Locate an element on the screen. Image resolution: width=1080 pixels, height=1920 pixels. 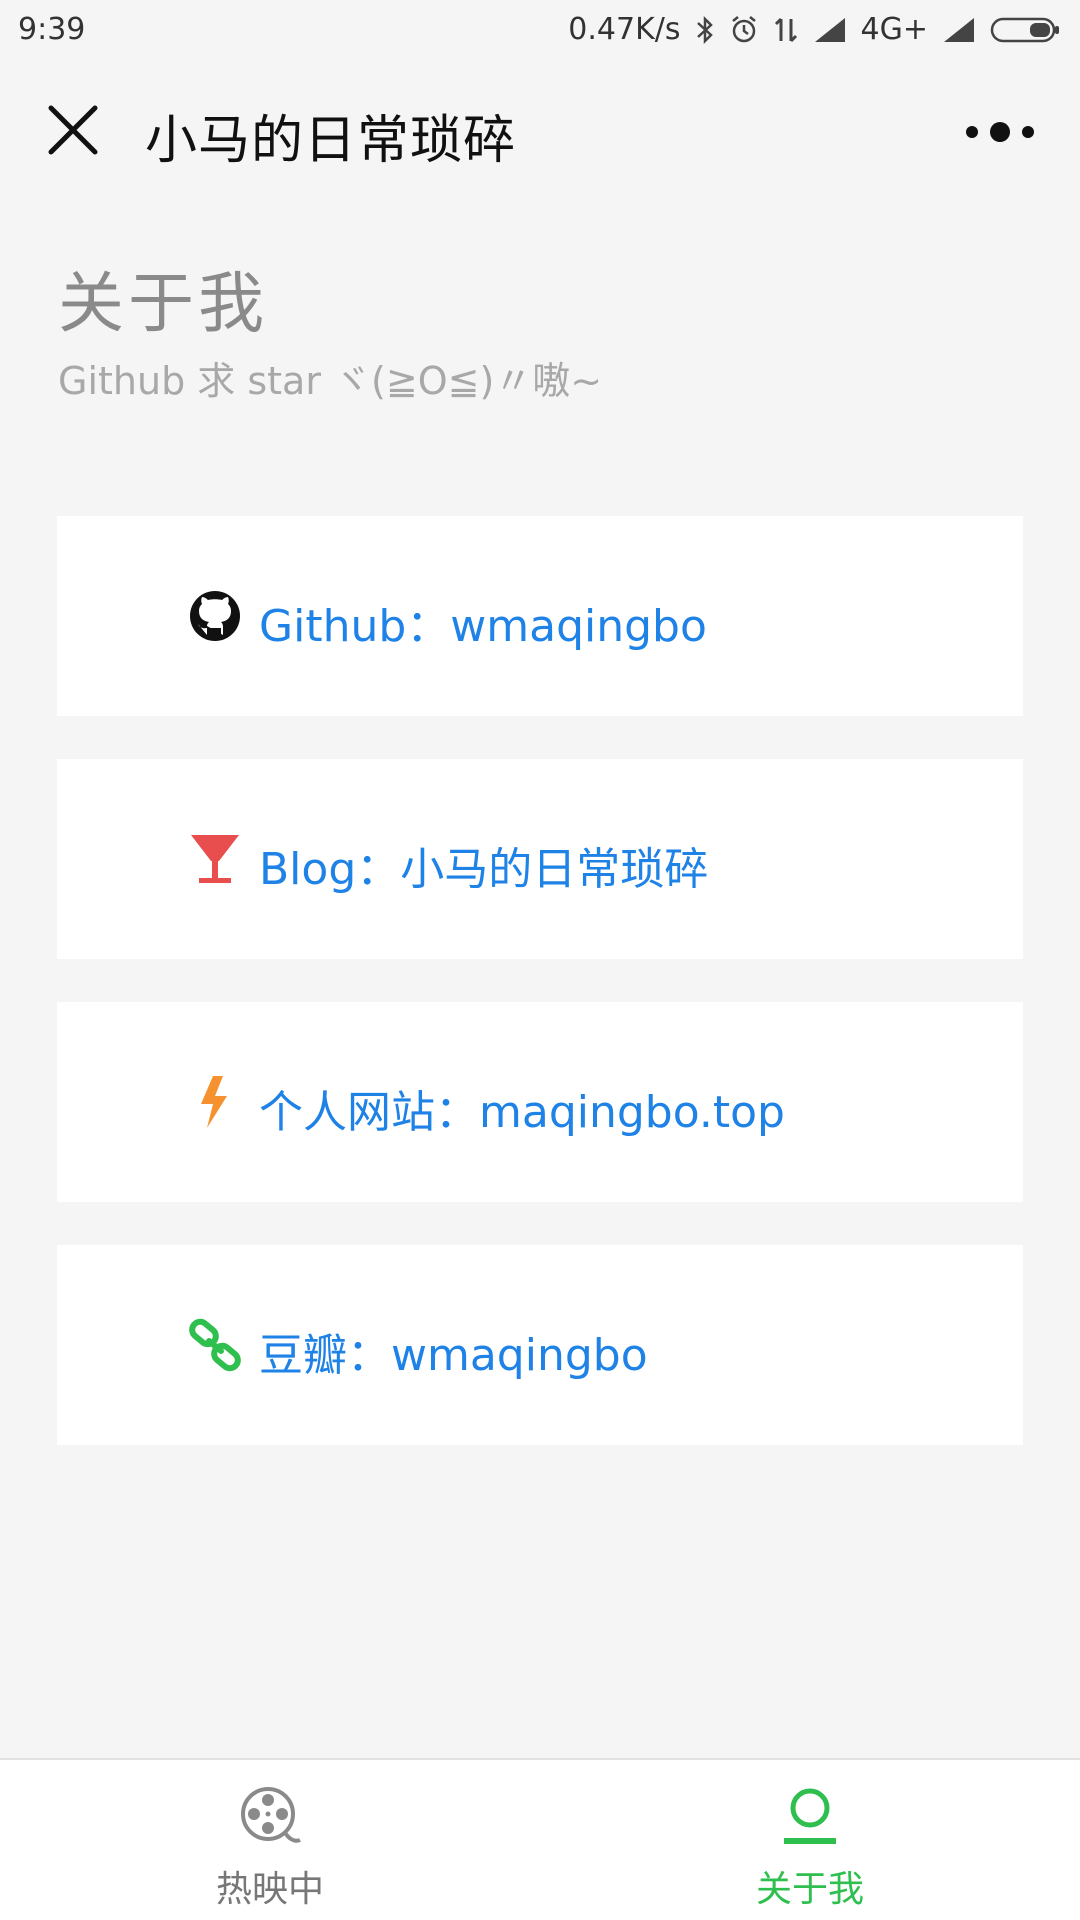
link-card-github: Github：wmaqingbo is located at coordinates (540, 616).